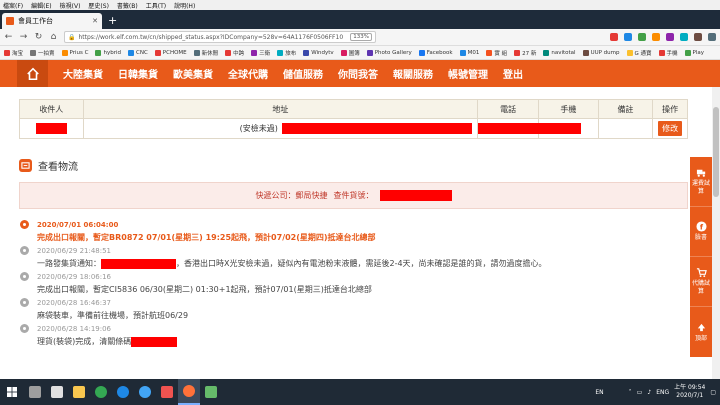 The image size is (720, 405). Describe the element at coordinates (670, 128) in the screenshot. I see `edit-button: 修改` at that location.